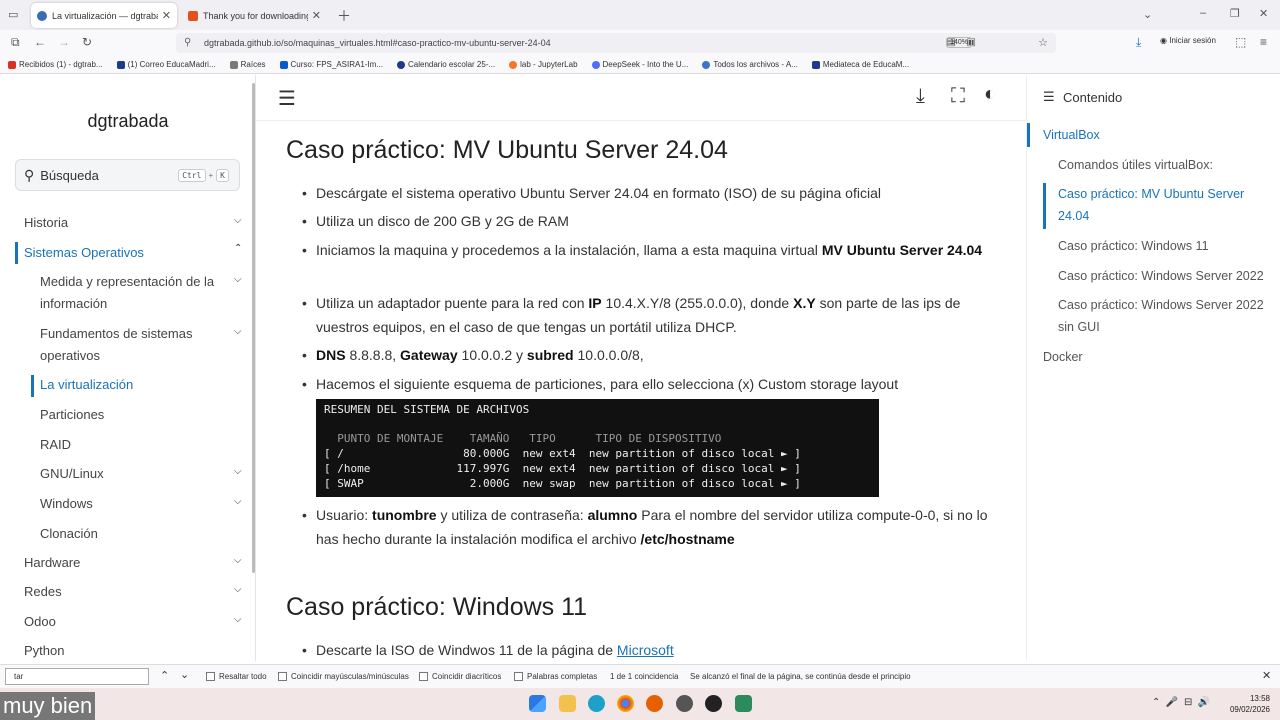 The width and height of the screenshot is (1280, 720). Describe the element at coordinates (187, 42) in the screenshot. I see `site-info-icon: ⚲` at that location.